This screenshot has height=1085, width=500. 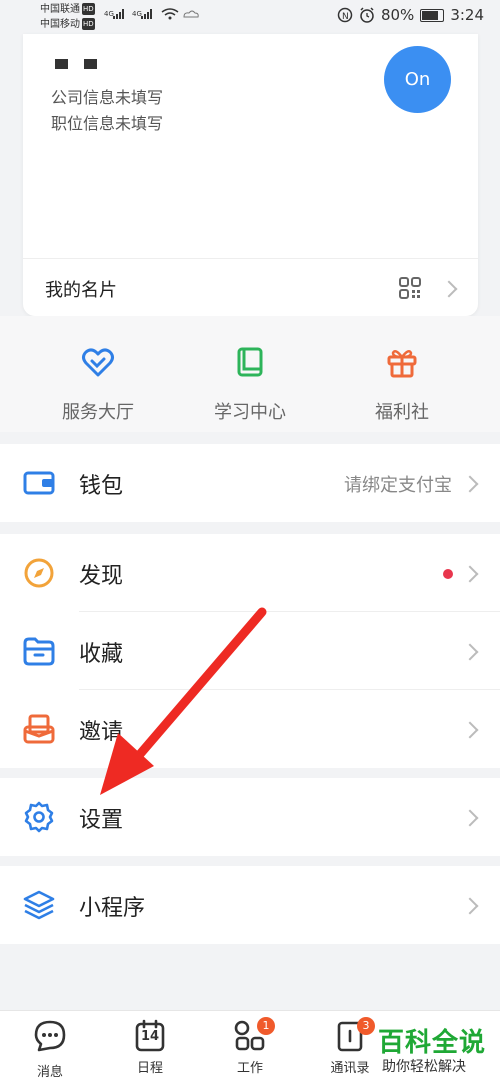 What do you see at coordinates (398, 485) in the screenshot?
I see `wallet-subtext: 请绑定支付宝` at bounding box center [398, 485].